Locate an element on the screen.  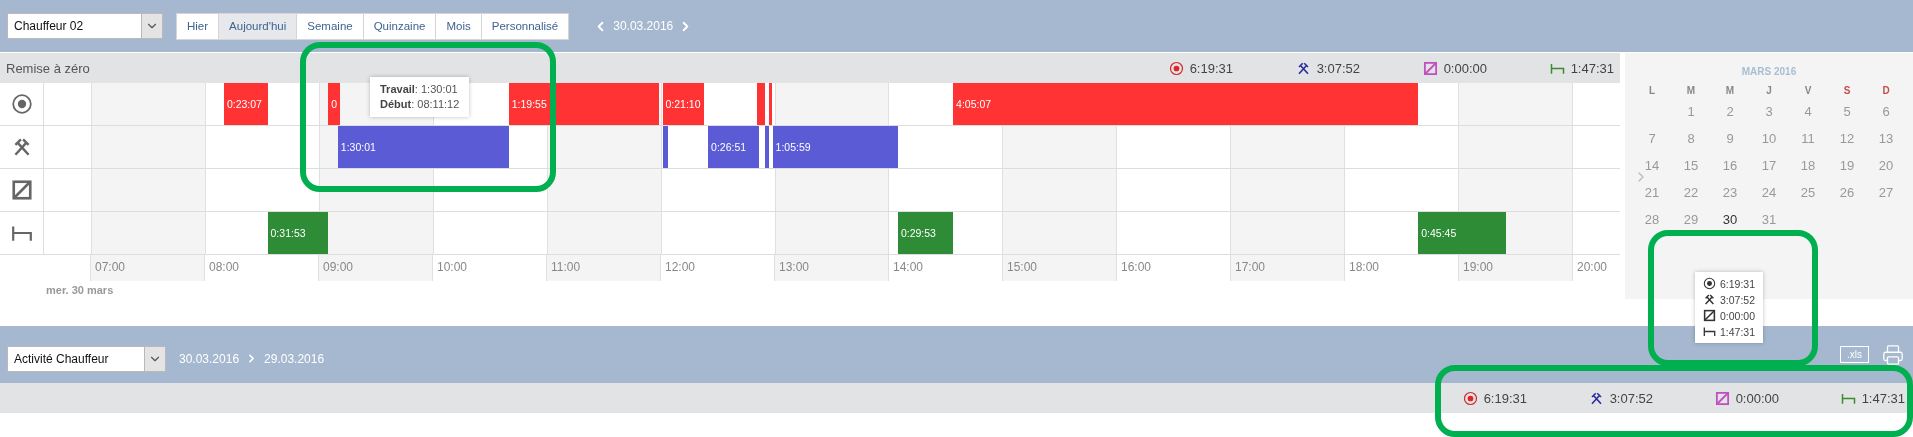
calendar-day: 15 is located at coordinates (1691, 167).